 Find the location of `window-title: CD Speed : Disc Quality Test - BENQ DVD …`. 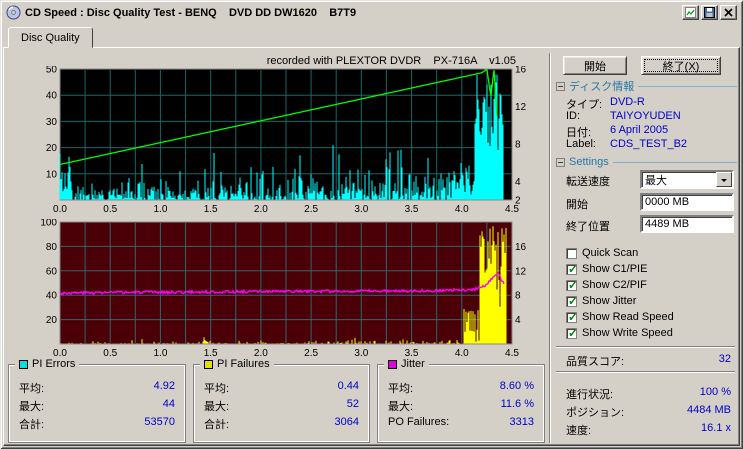

window-title: CD Speed : Disc Quality Test - BENQ DVD … is located at coordinates (191, 12).